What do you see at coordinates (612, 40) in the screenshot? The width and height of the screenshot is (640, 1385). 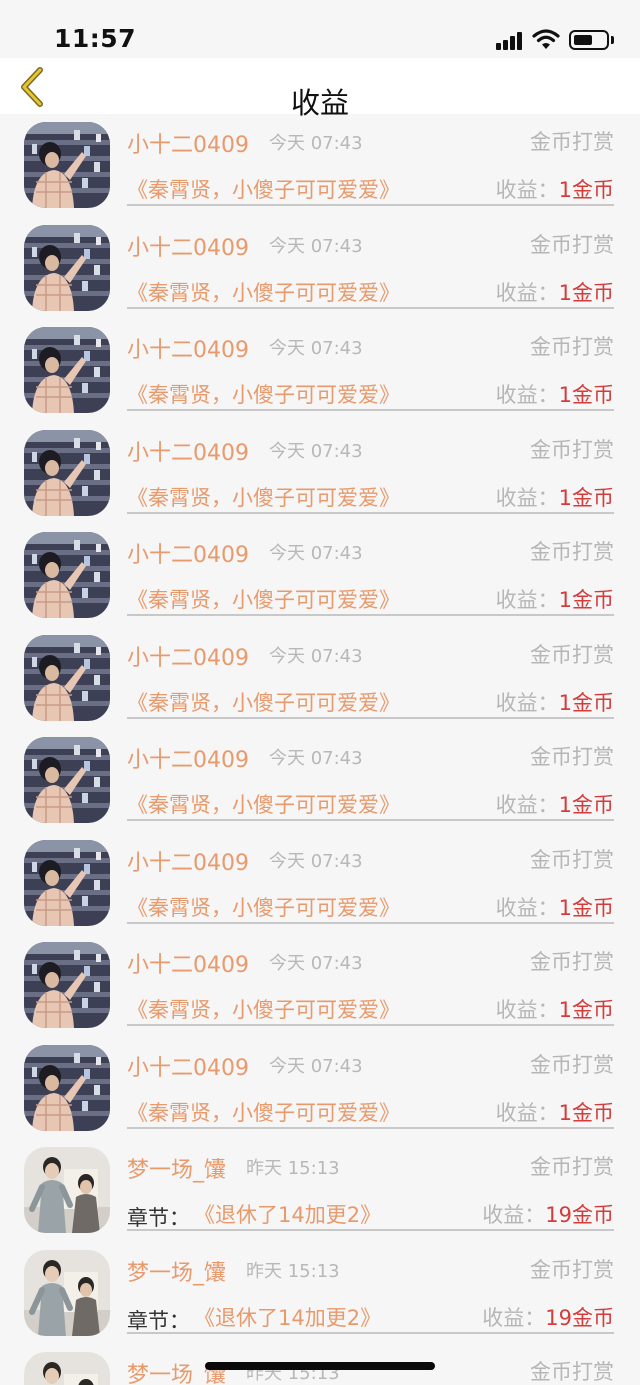 I see `battery-nub` at bounding box center [612, 40].